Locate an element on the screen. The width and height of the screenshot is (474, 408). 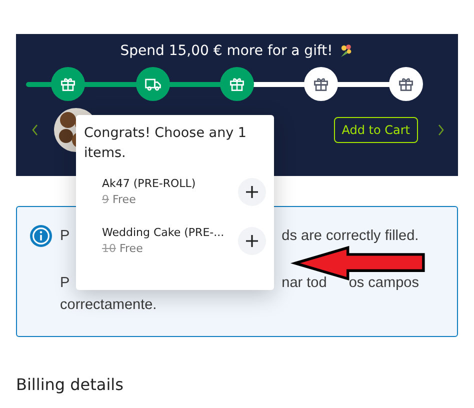
banner-title: Spend 15,00 € more for a gift! is located at coordinates (226, 51).